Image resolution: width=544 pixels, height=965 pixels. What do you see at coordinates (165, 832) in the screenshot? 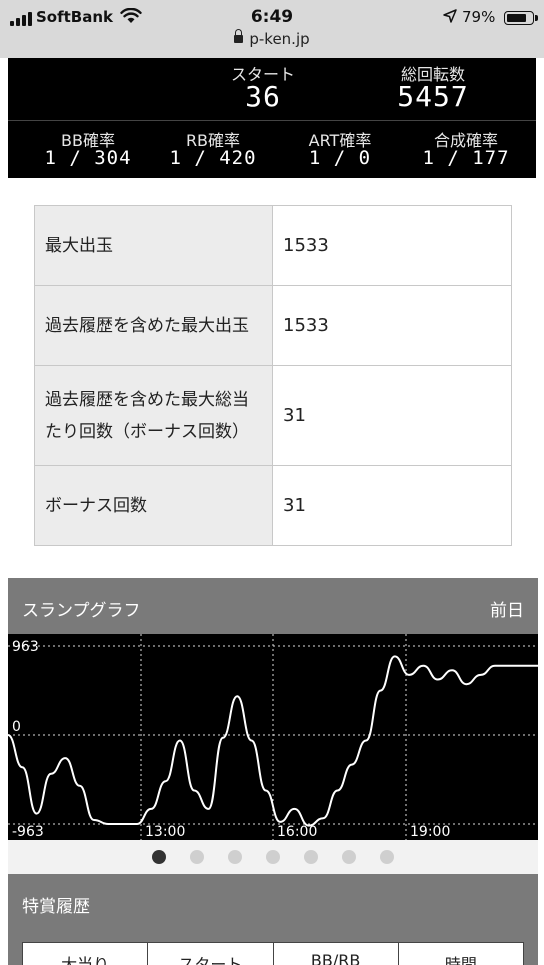
I see `x-tick-label: 13:00` at bounding box center [165, 832].